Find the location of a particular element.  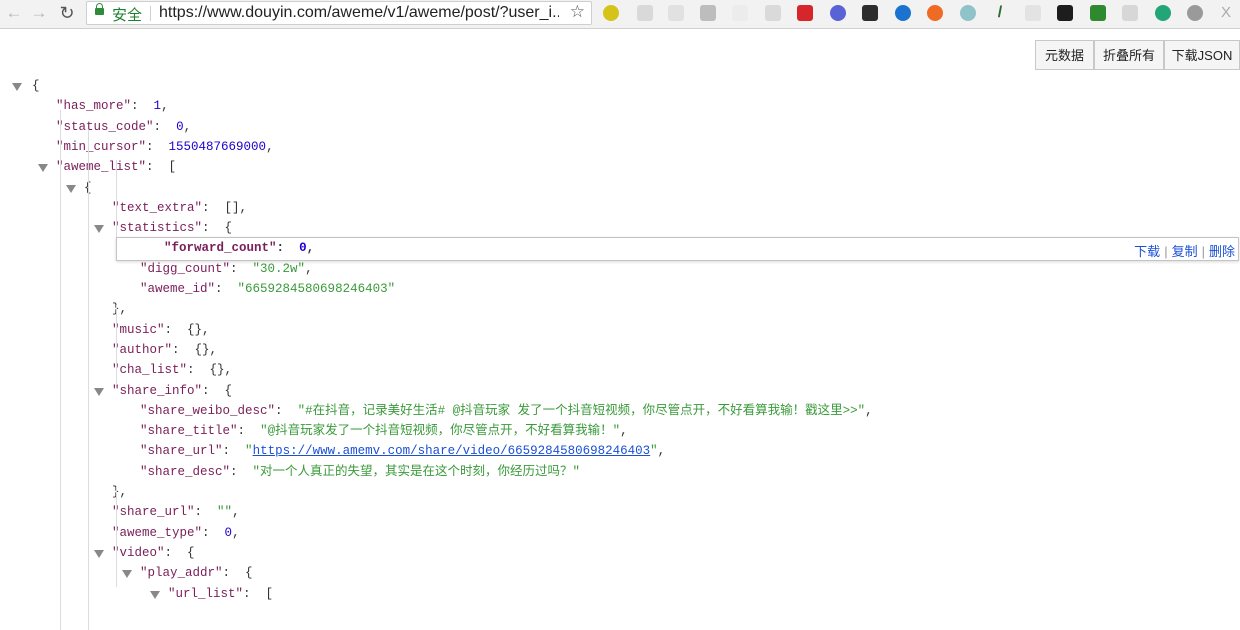

json-number: 1550487669000 is located at coordinates (217, 146).